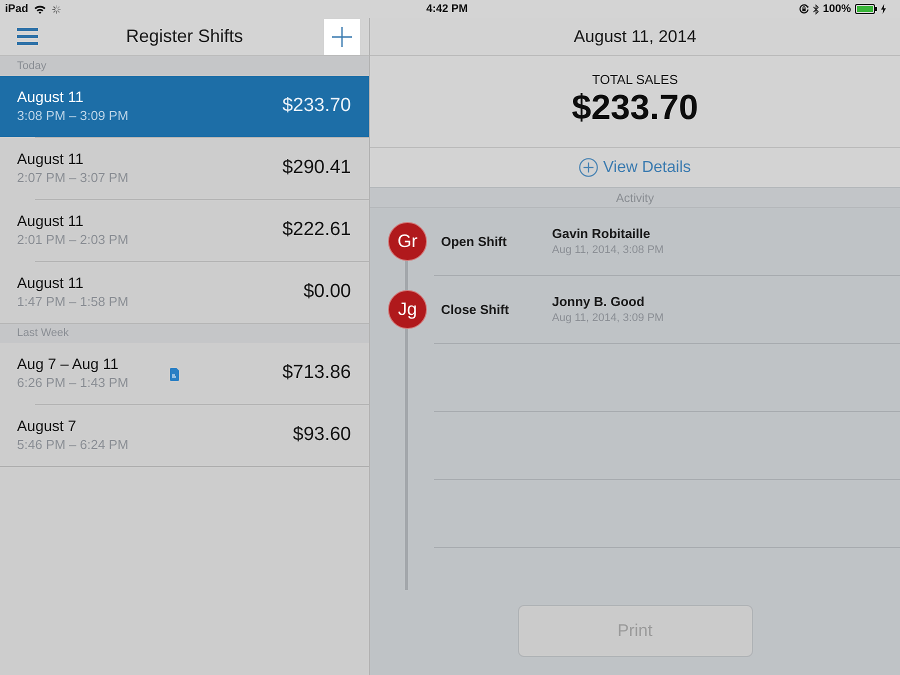 The image size is (900, 675). Describe the element at coordinates (27, 36) in the screenshot. I see `menu-icon` at that location.